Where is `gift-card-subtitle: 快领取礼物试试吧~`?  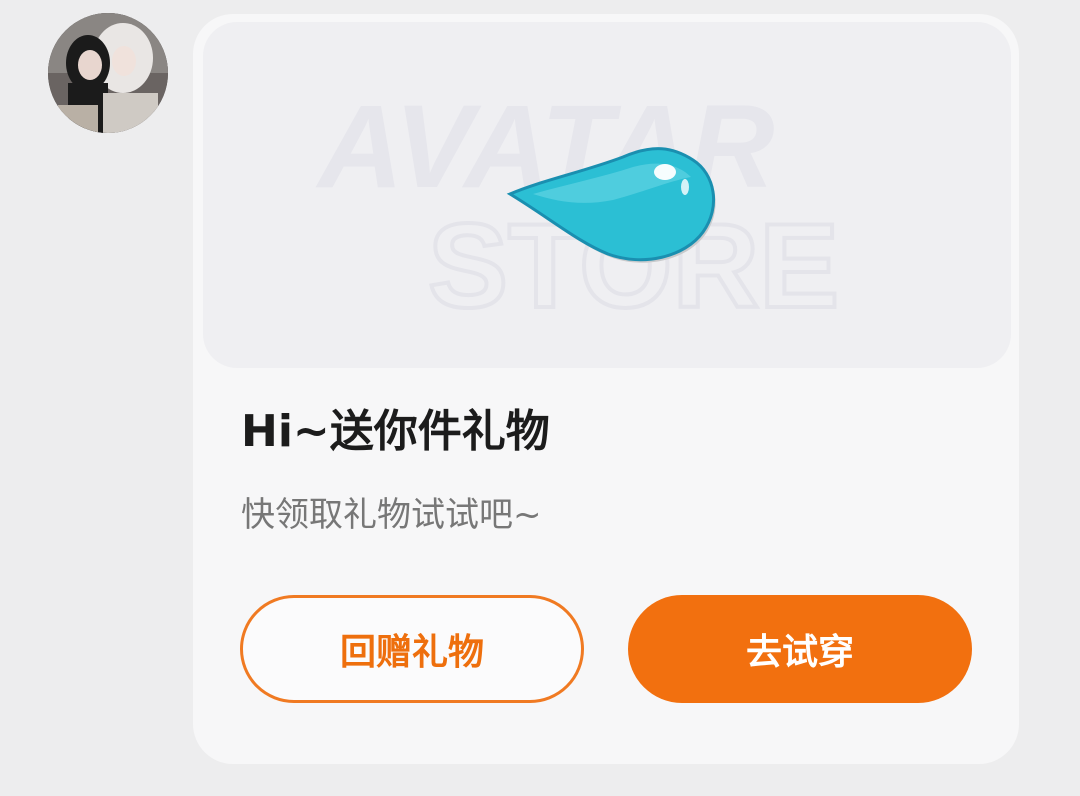 gift-card-subtitle: 快领取礼物试试吧~ is located at coordinates (391, 515).